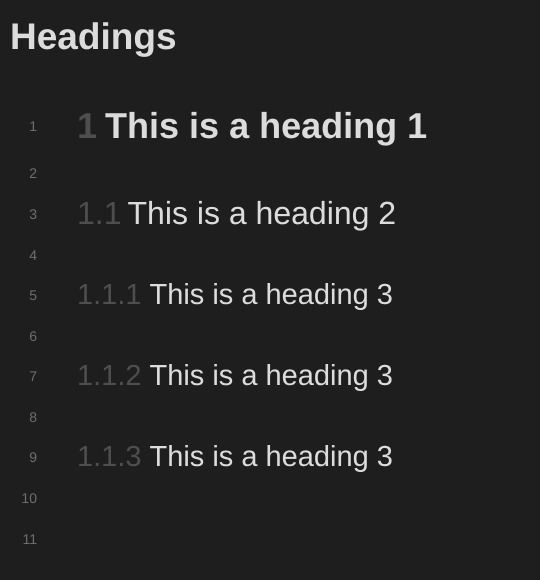 Image resolution: width=540 pixels, height=580 pixels. What do you see at coordinates (32, 126) in the screenshot?
I see `line-number: 1` at bounding box center [32, 126].